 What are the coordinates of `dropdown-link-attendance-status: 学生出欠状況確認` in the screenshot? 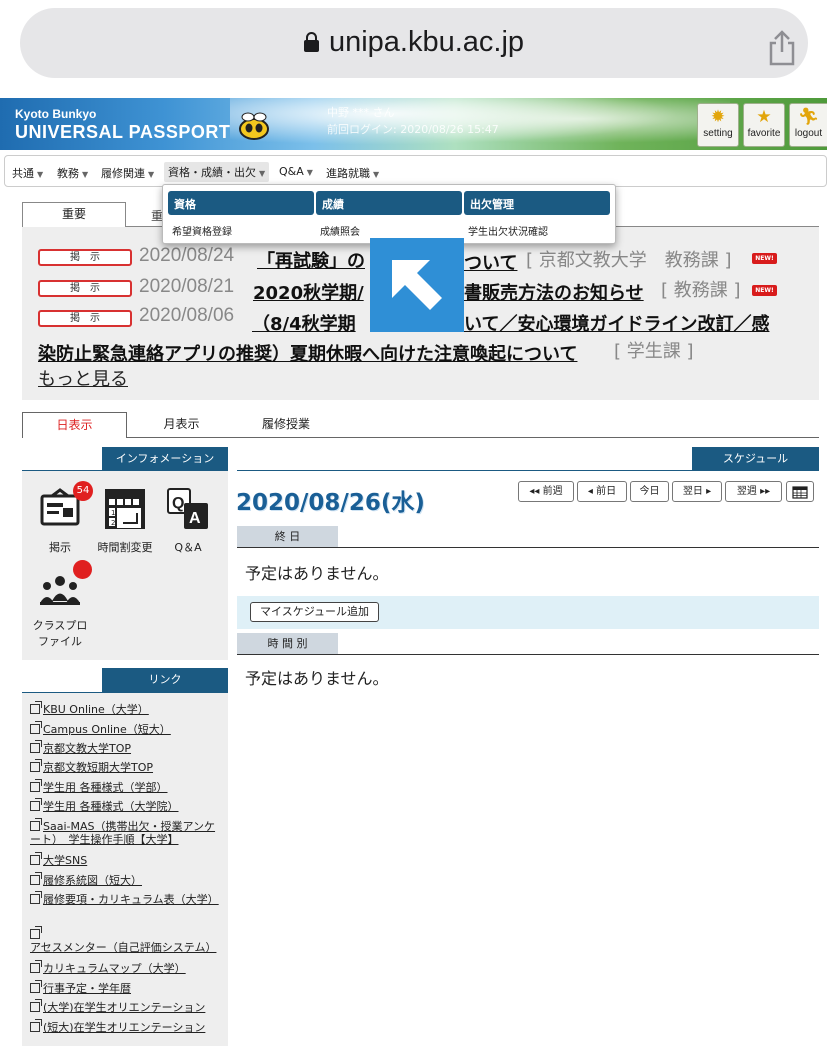 It's located at (508, 230).